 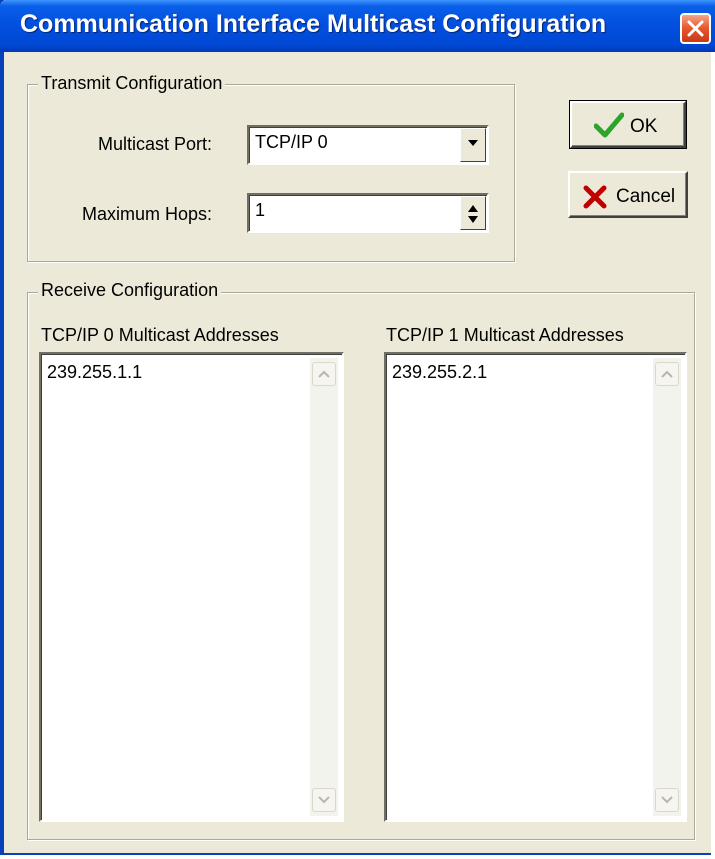 What do you see at coordinates (94, 372) in the screenshot?
I see `list-item: 239.255.1.1` at bounding box center [94, 372].